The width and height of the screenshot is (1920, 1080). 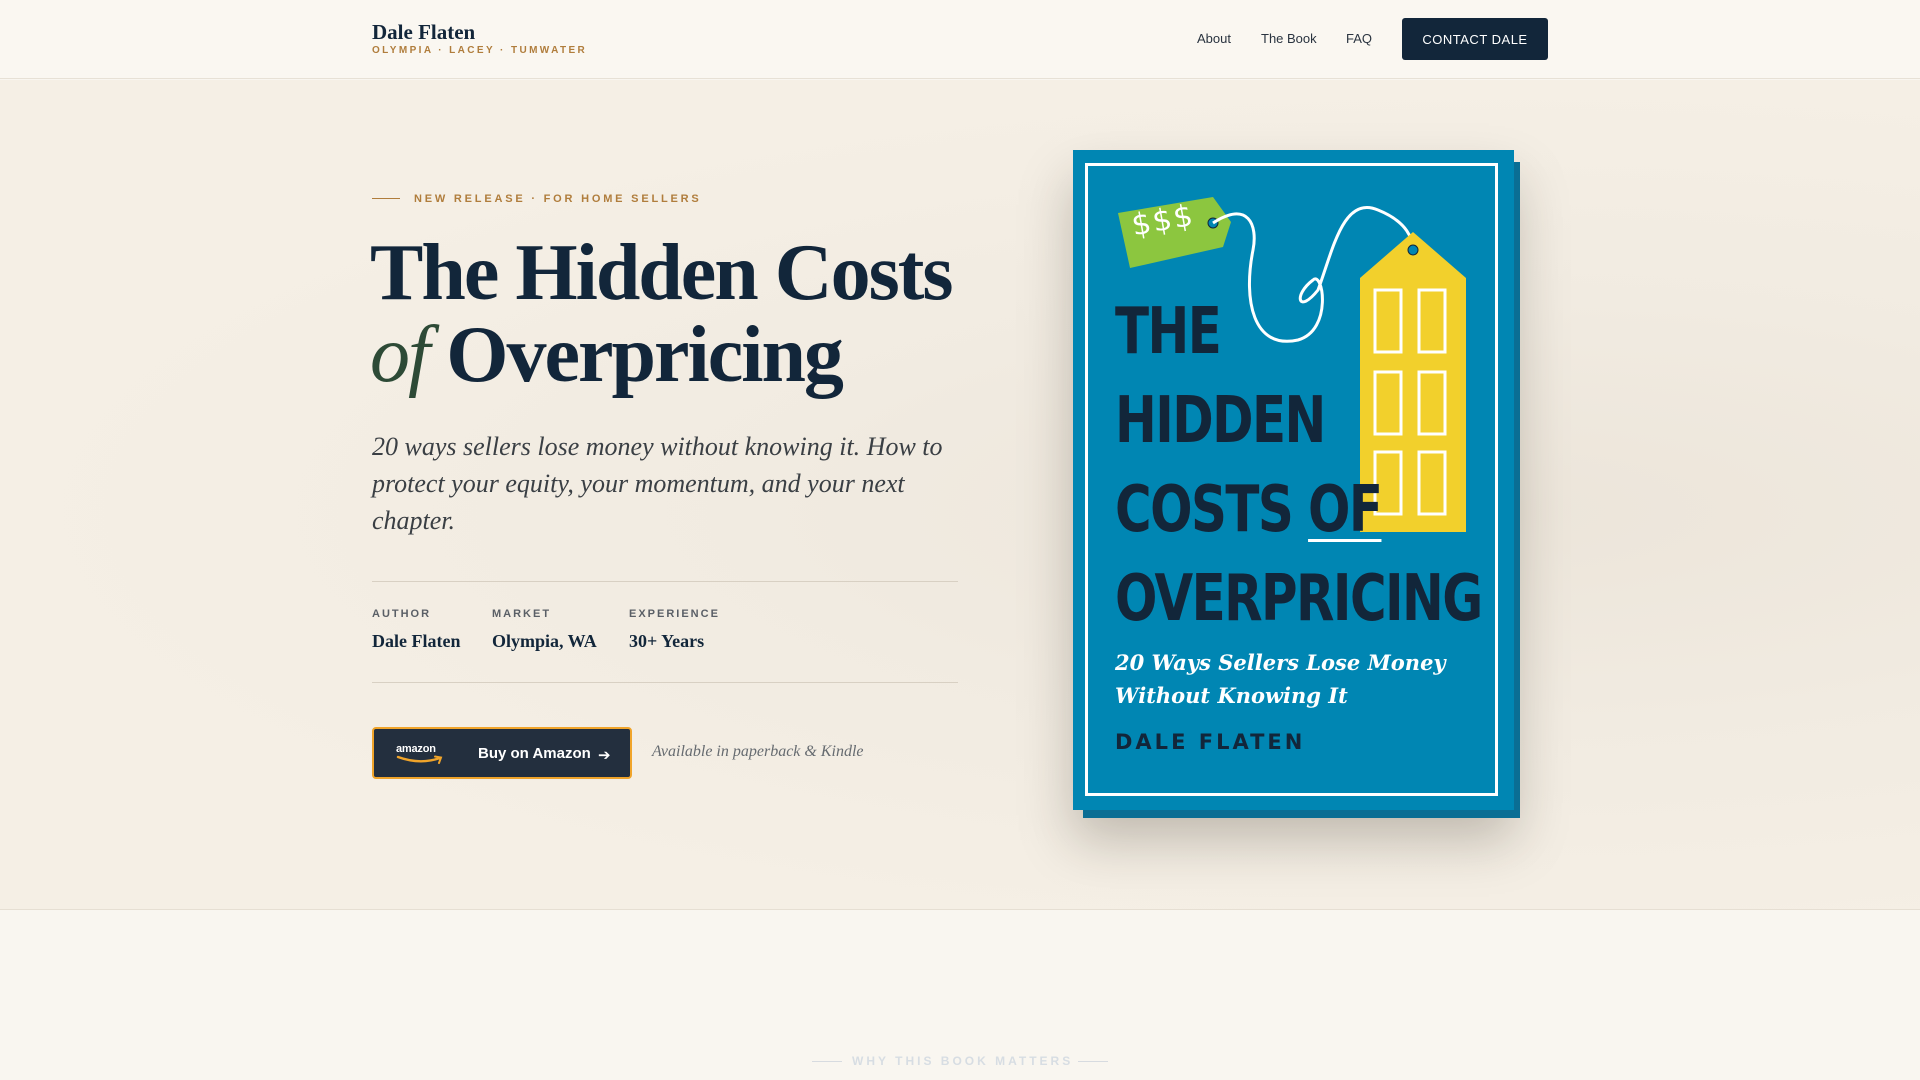 What do you see at coordinates (1289, 38) in the screenshot?
I see `nav-the-book: The Book` at bounding box center [1289, 38].